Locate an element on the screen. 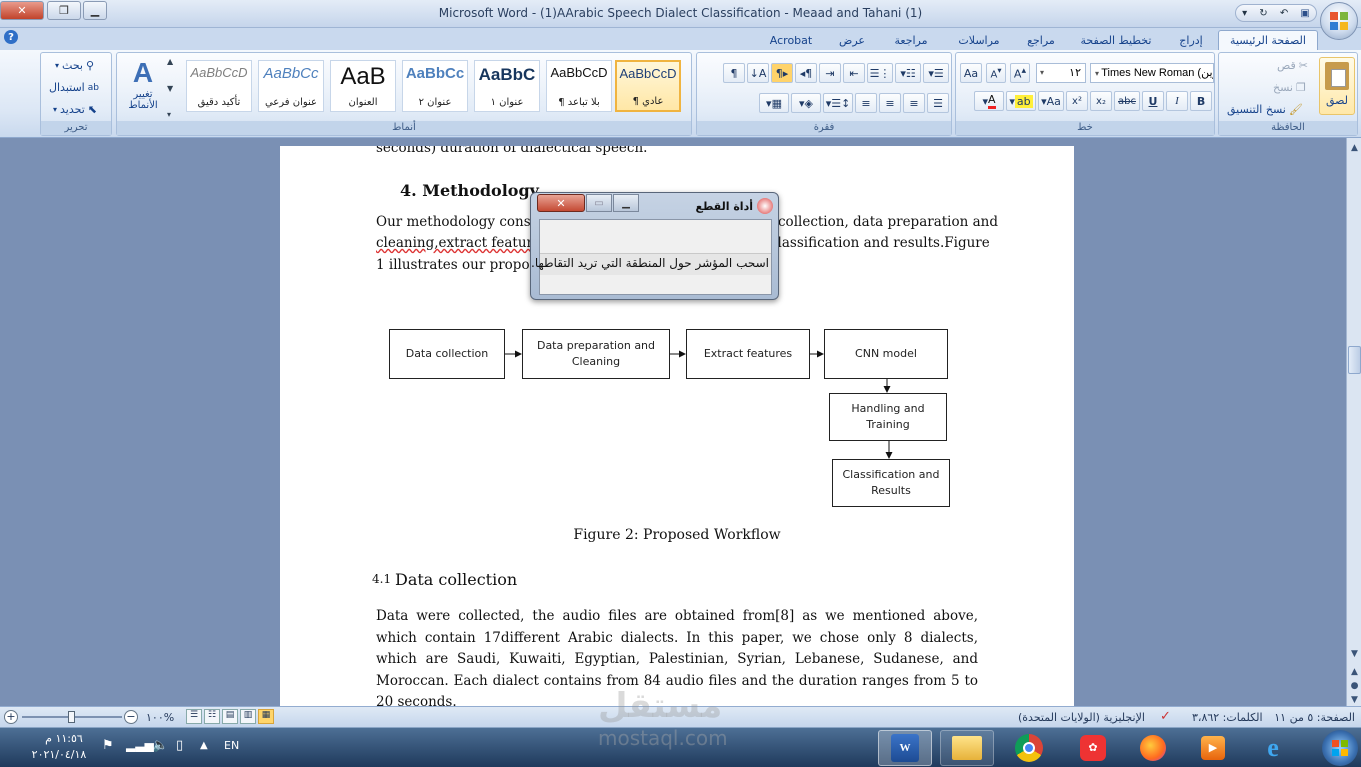  borders-button: ▦▾ is located at coordinates (774, 103).